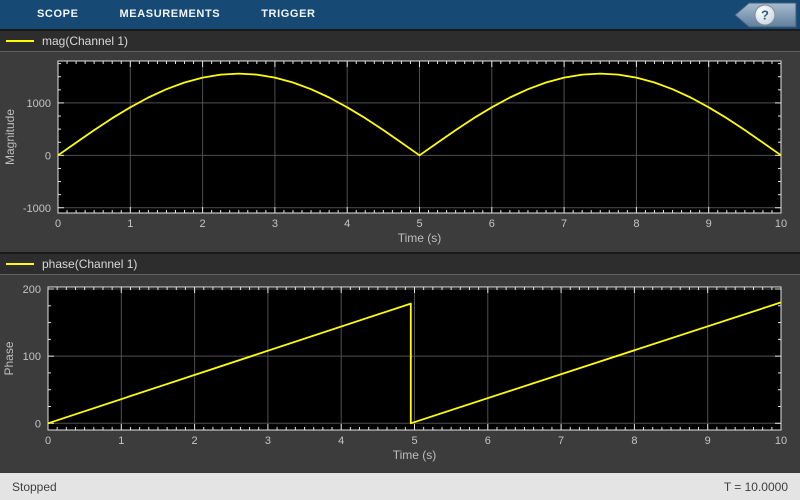  Describe the element at coordinates (20, 41) in the screenshot. I see `mag-legend-line-sample` at that location.